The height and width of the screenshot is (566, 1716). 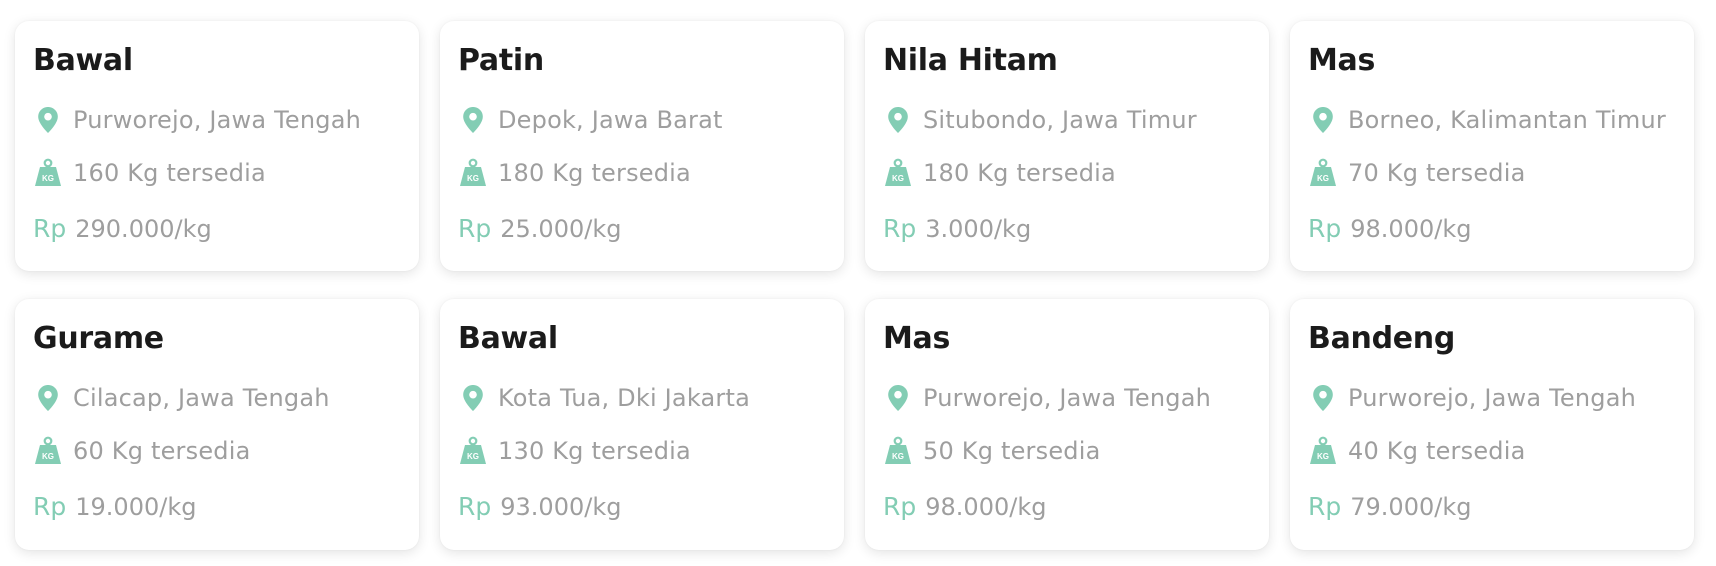 What do you see at coordinates (561, 506) in the screenshot?
I see `price-text: 93.000/kg` at bounding box center [561, 506].